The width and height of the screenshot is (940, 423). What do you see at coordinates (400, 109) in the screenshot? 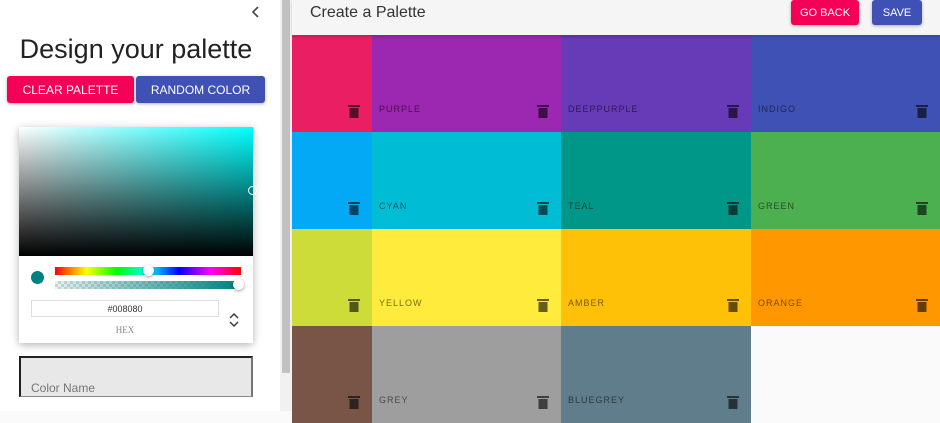
I see `color-box-name: PURPLE` at bounding box center [400, 109].